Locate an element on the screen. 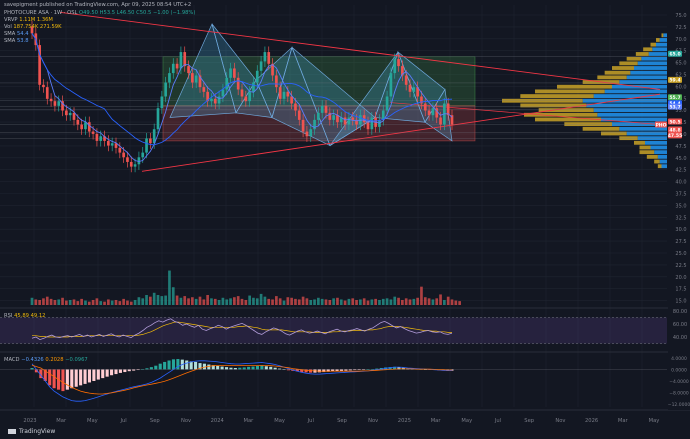 The width and height of the screenshot is (690, 439). vrvp-legend: VRVP 1.11M 1.36M is located at coordinates (28, 20).